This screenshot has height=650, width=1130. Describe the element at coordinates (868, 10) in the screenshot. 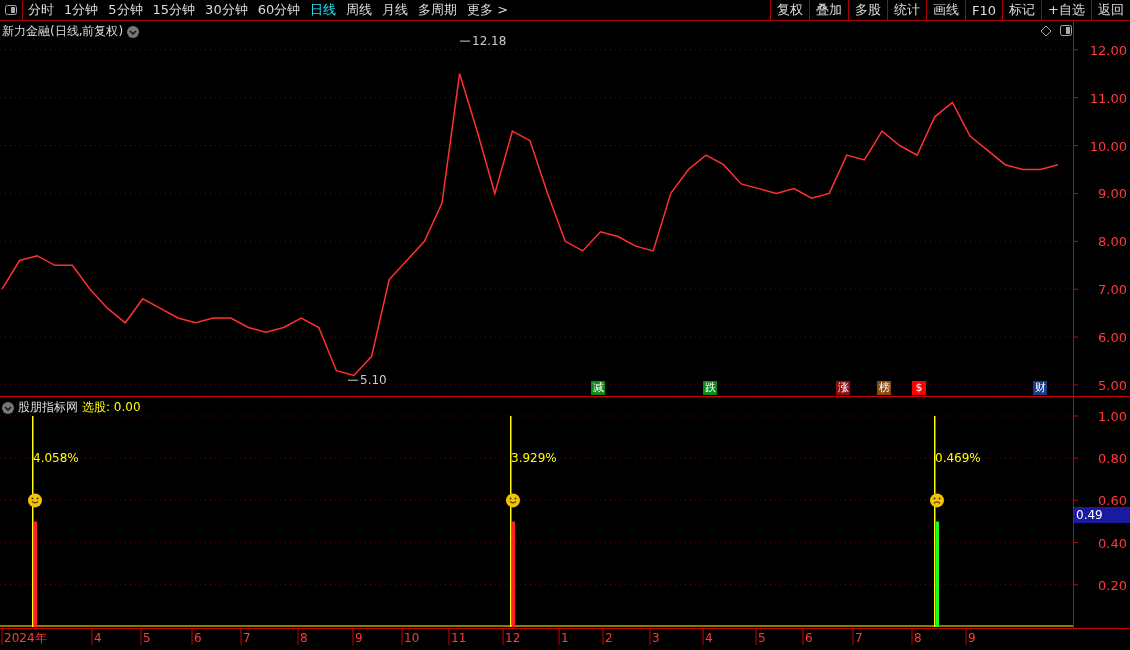

I see `toolbar-button: 多股` at that location.